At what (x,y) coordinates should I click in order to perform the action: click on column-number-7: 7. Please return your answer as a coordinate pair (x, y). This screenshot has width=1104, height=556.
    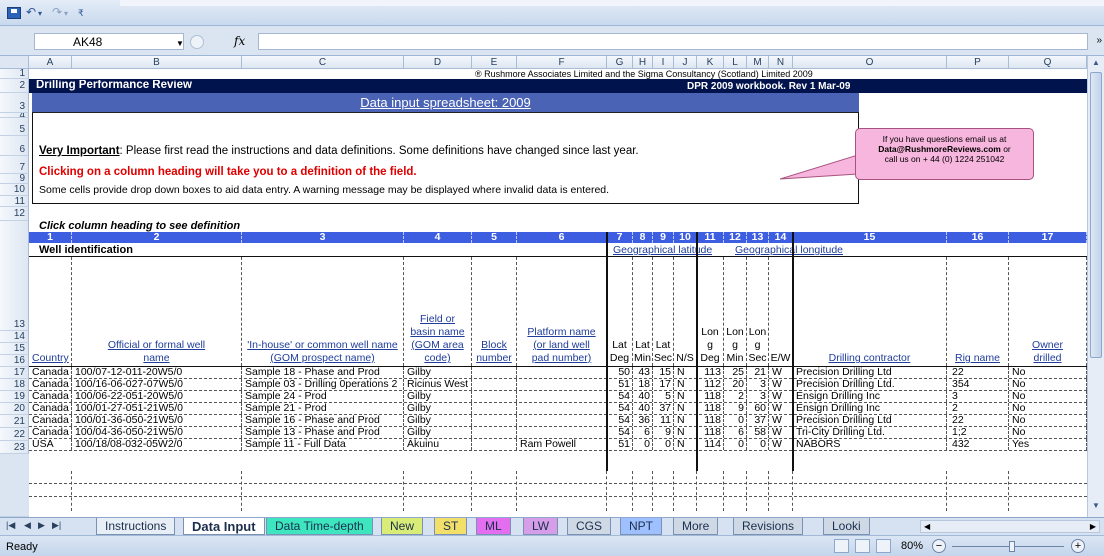
    Looking at the image, I should click on (620, 237).